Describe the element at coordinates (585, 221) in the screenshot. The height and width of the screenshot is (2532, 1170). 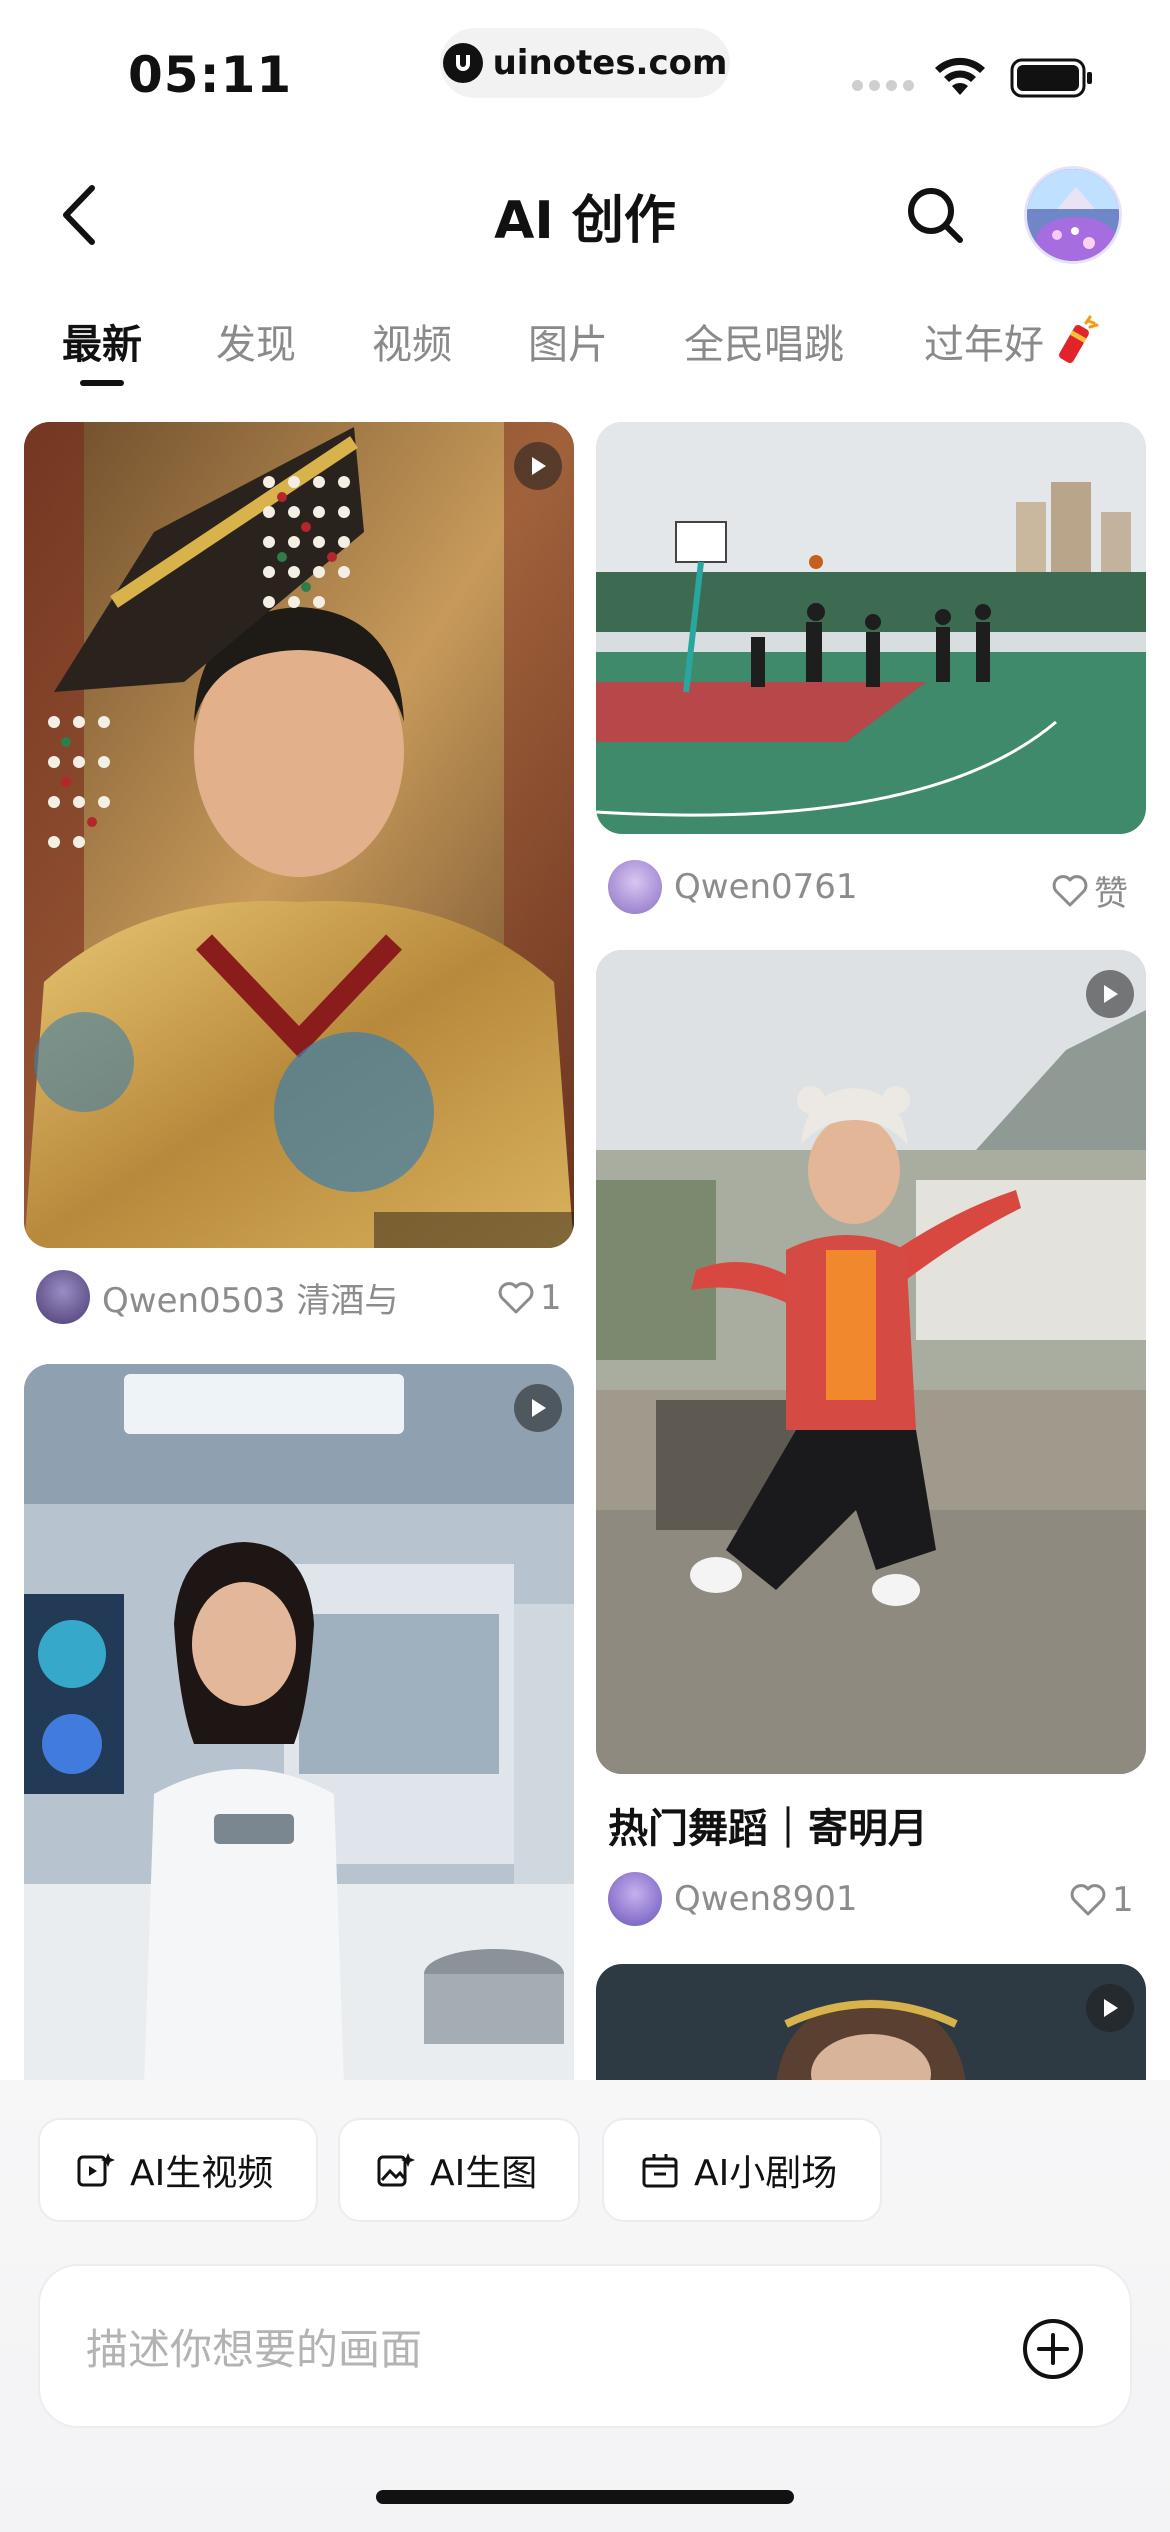
I see `page-title: AI 创作` at that location.